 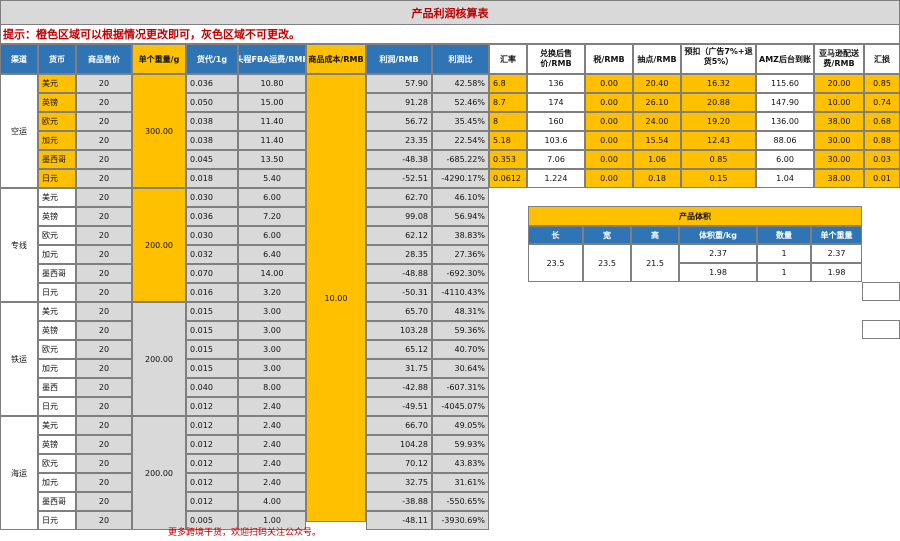 I want to click on exchange-rate-cell: 8, so click(x=508, y=121).